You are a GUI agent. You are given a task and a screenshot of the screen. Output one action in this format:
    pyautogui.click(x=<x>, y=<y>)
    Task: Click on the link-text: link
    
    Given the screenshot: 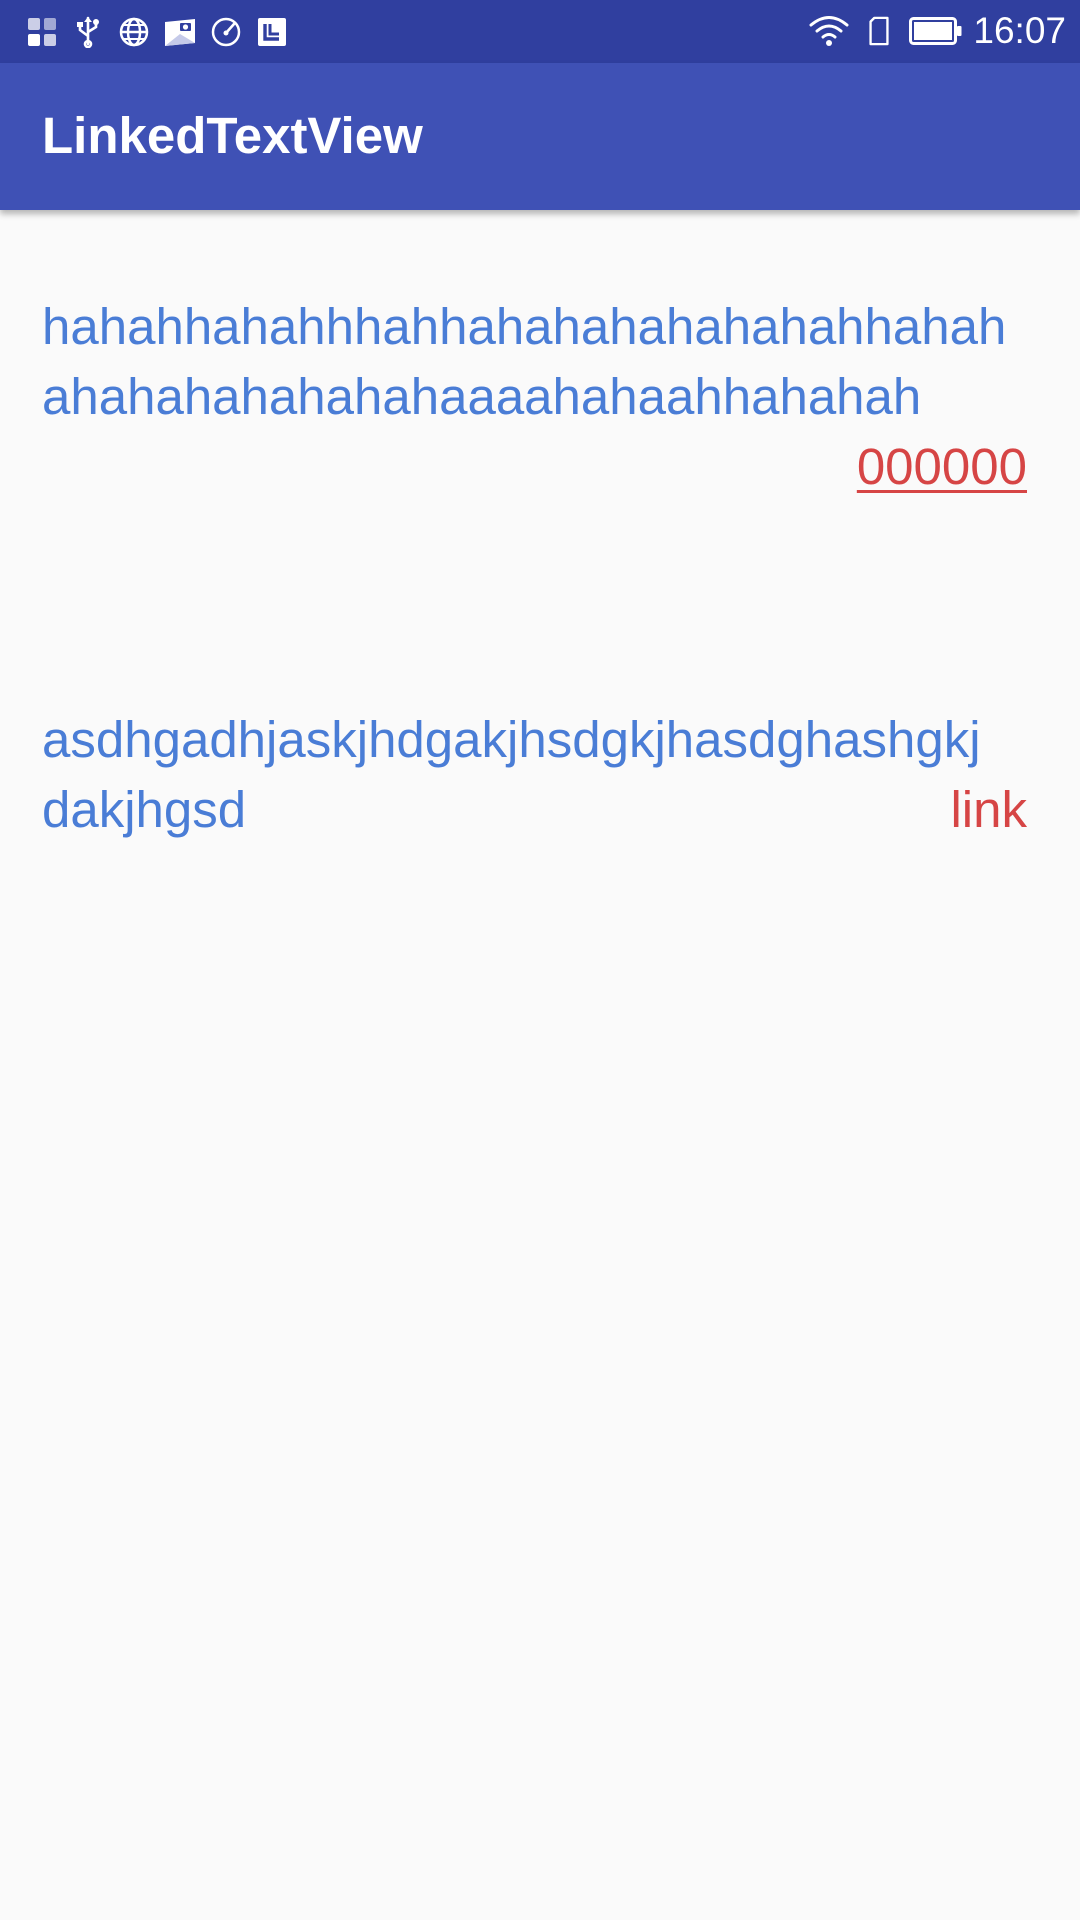 What is the action you would take?
    pyautogui.click(x=988, y=810)
    